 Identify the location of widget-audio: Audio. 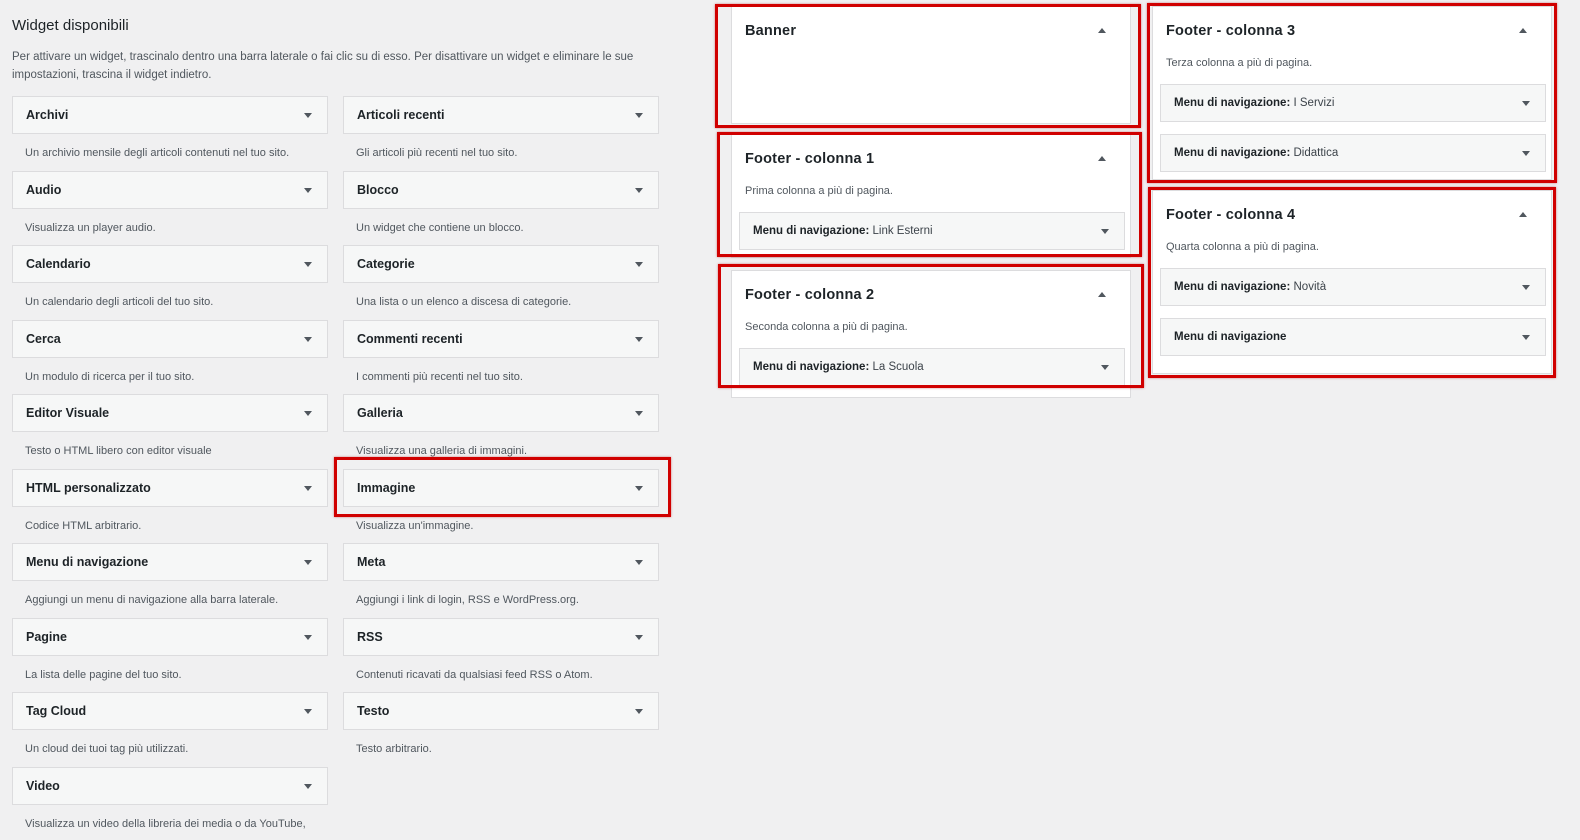
(170, 190).